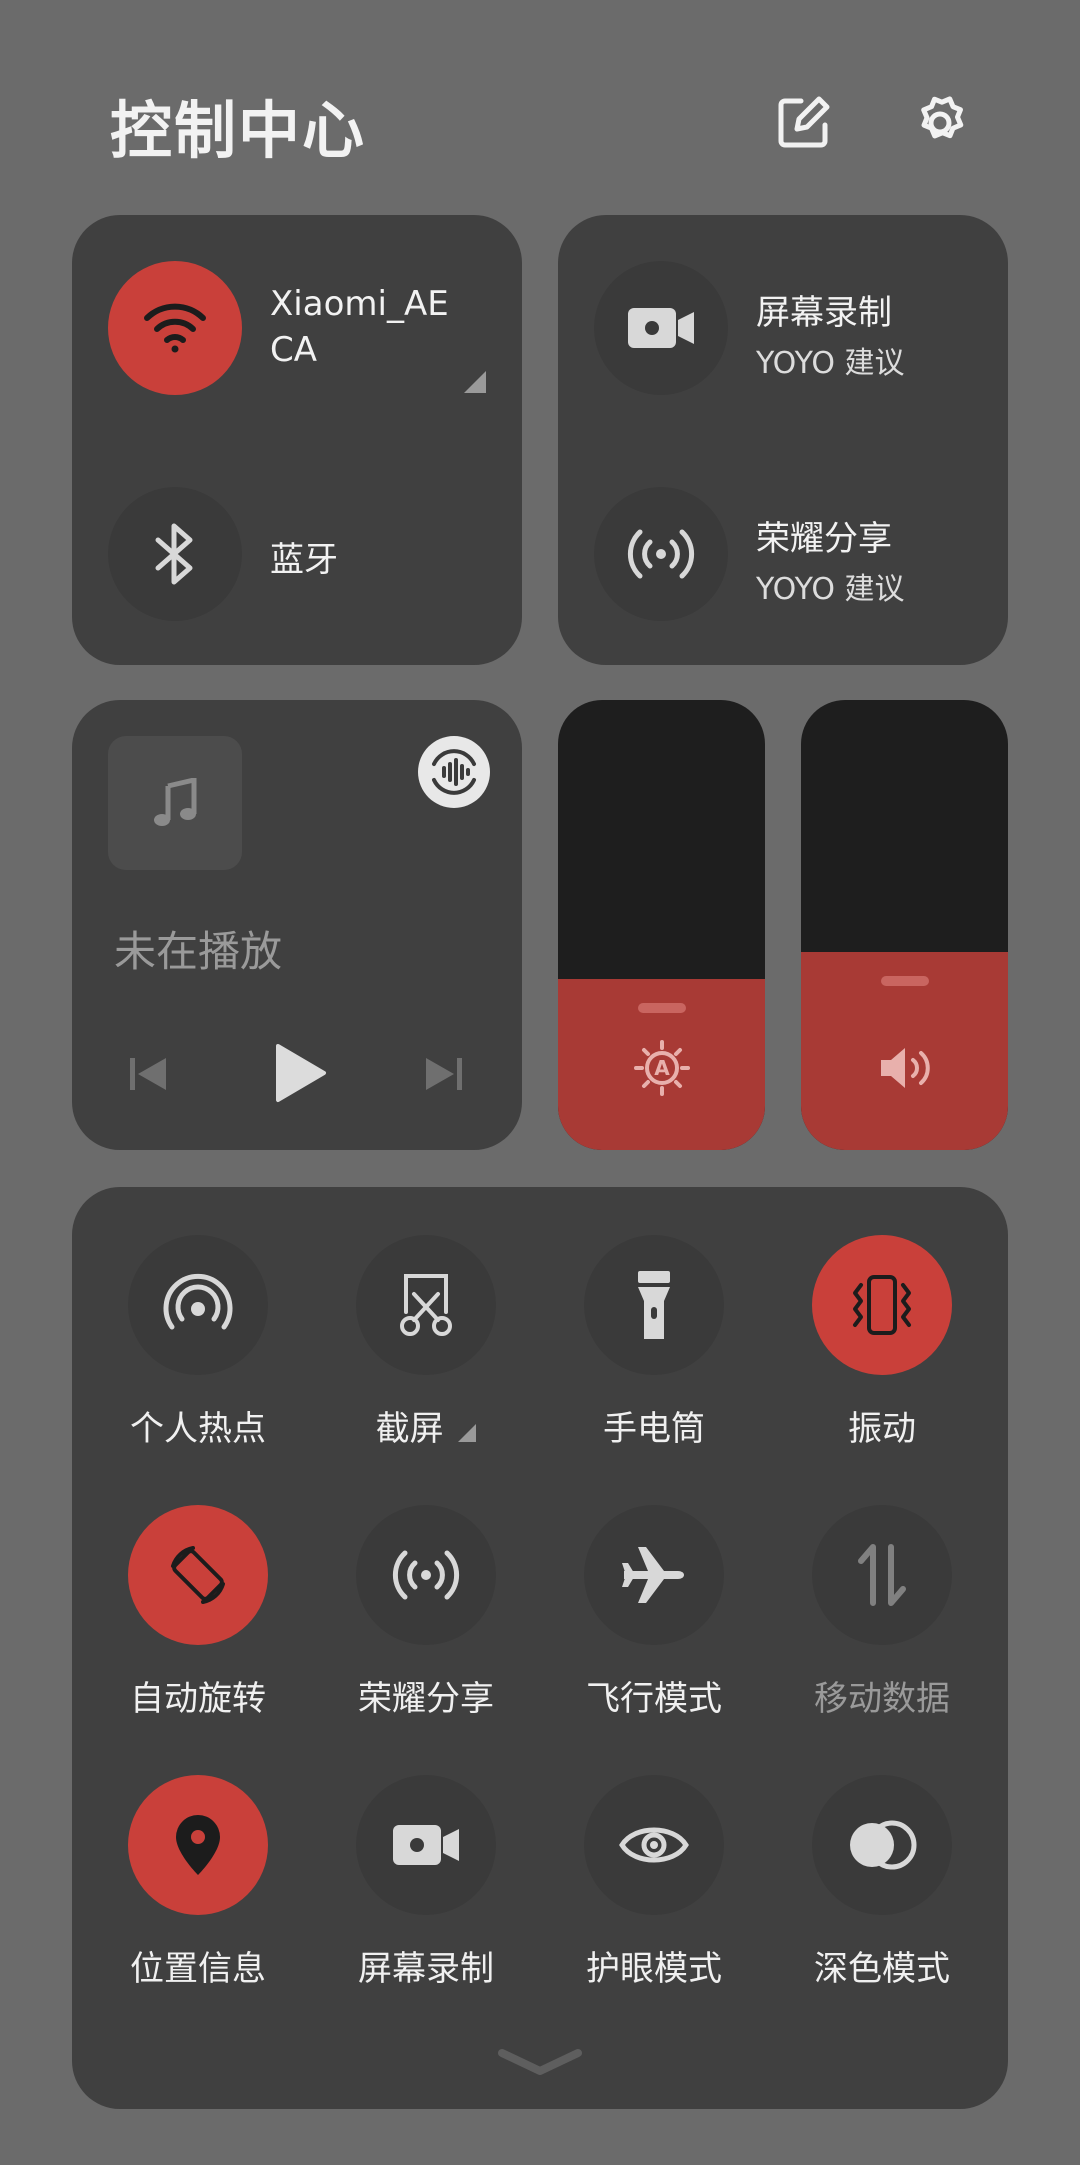 The height and width of the screenshot is (2165, 1080). What do you see at coordinates (882, 1342) in the screenshot?
I see `toggle-vibrate: 振动` at bounding box center [882, 1342].